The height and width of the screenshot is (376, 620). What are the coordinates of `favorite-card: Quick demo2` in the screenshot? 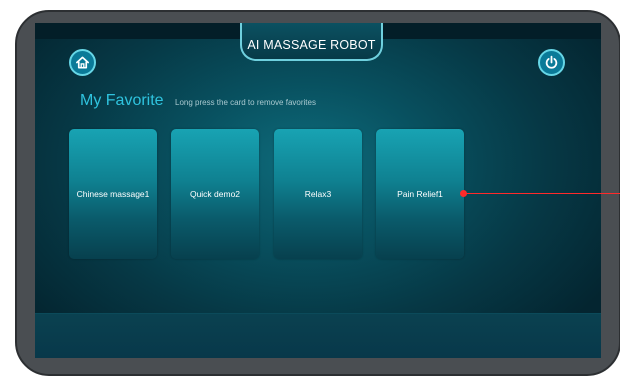 It's located at (215, 194).